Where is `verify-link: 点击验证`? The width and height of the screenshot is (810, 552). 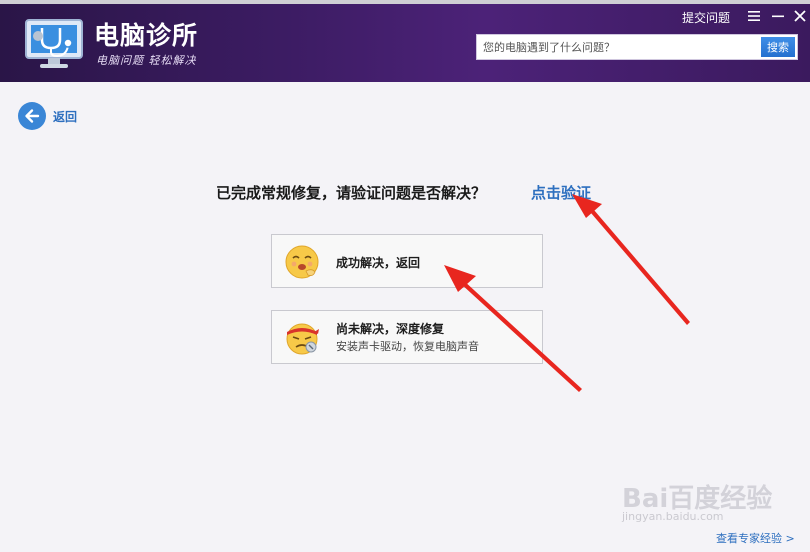
verify-link: 点击验证 is located at coordinates (561, 192).